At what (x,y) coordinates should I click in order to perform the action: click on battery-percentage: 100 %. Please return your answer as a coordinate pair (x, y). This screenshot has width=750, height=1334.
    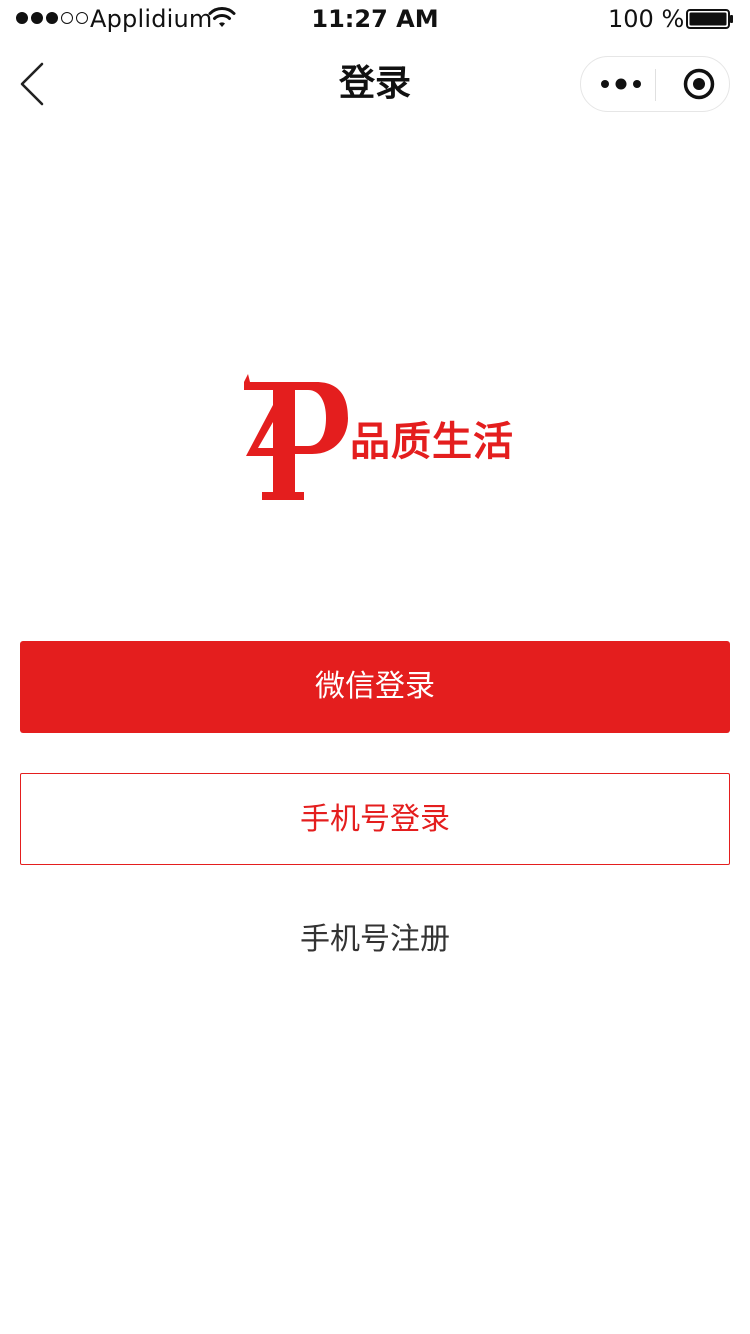
    Looking at the image, I should click on (646, 19).